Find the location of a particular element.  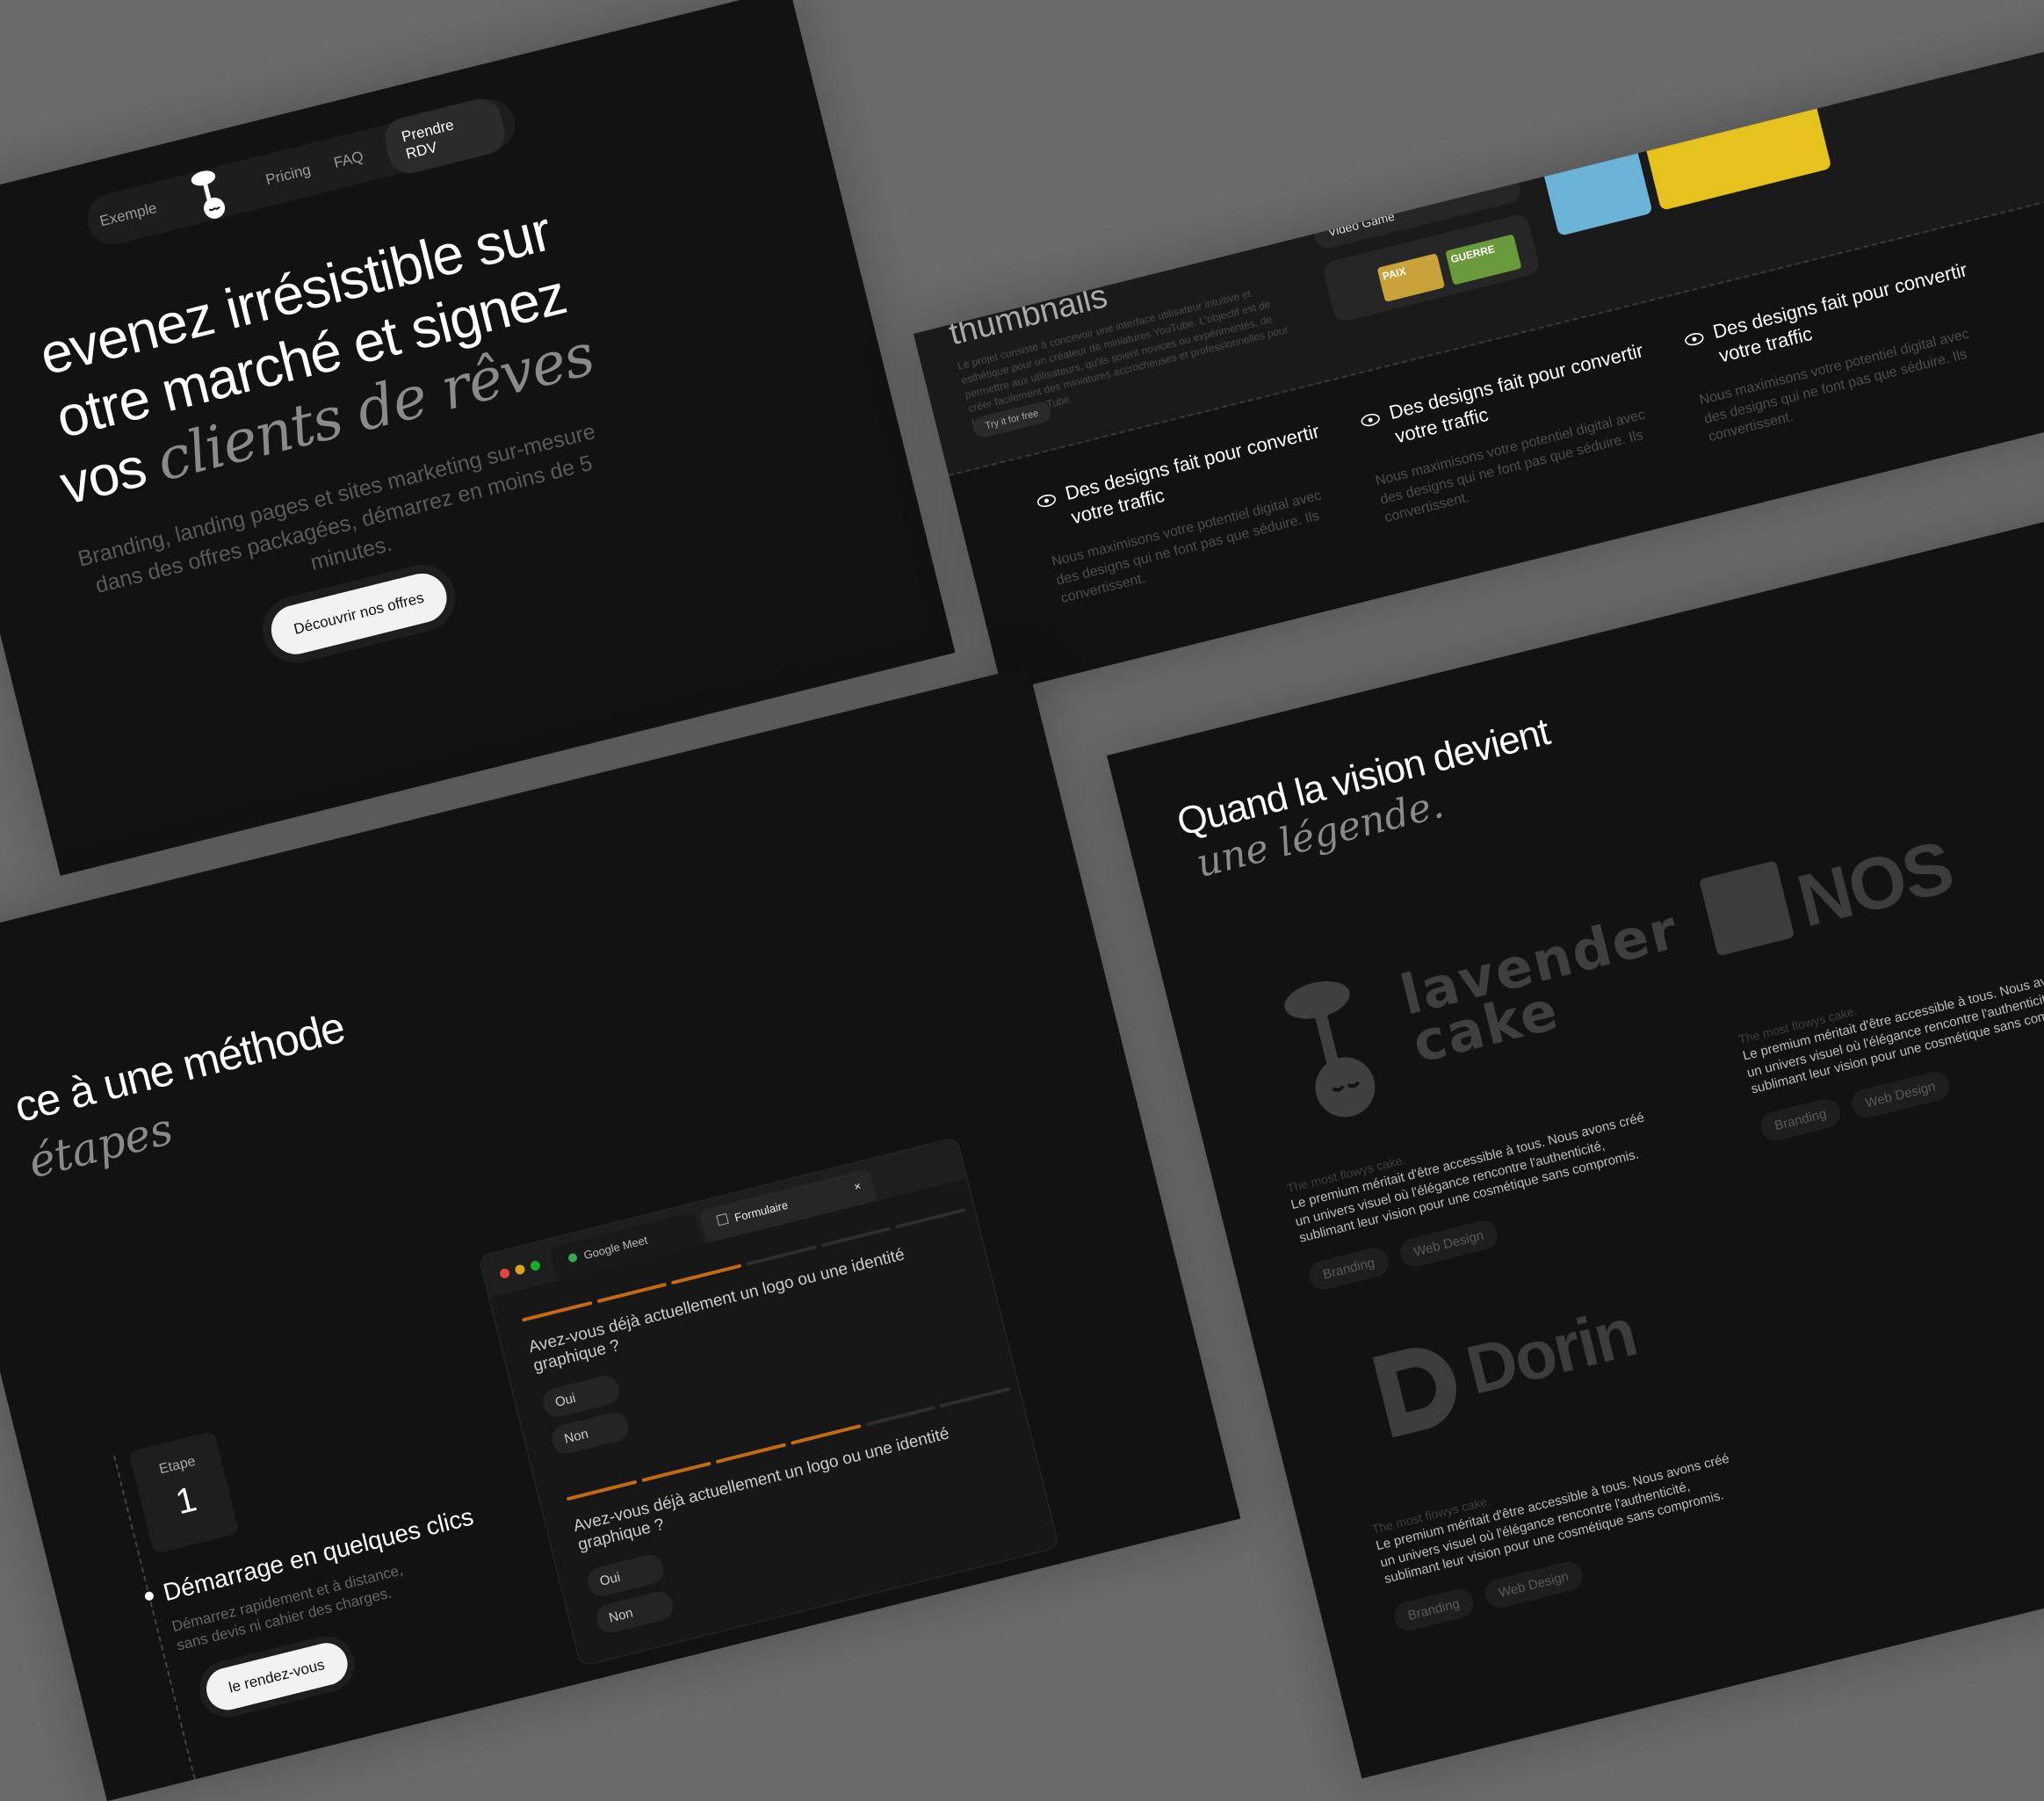

nav-link-faq: FAQ is located at coordinates (349, 160).